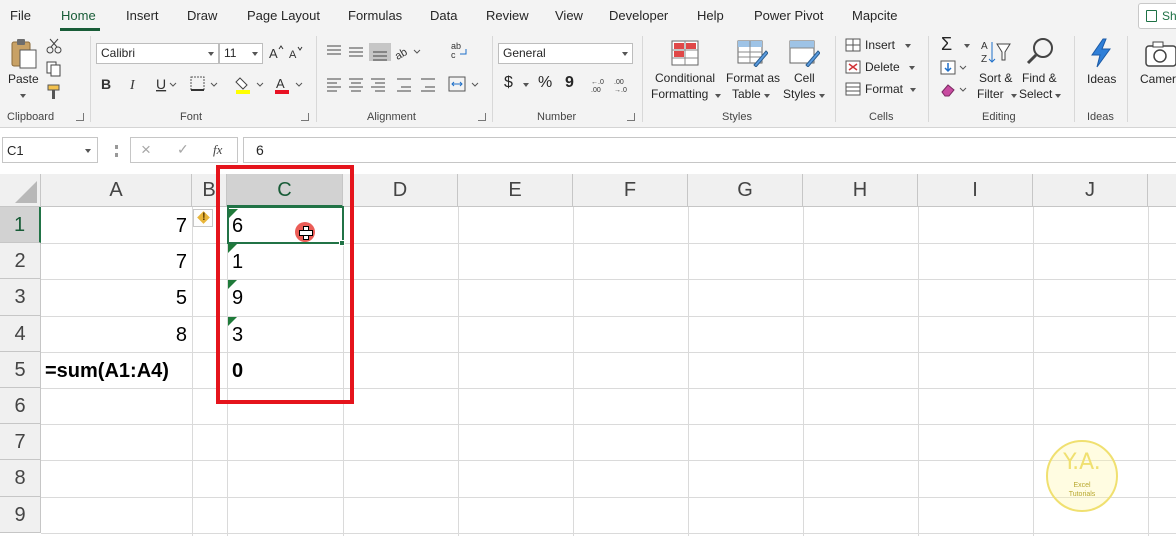  I want to click on format-as-table-icon, so click(752, 53).